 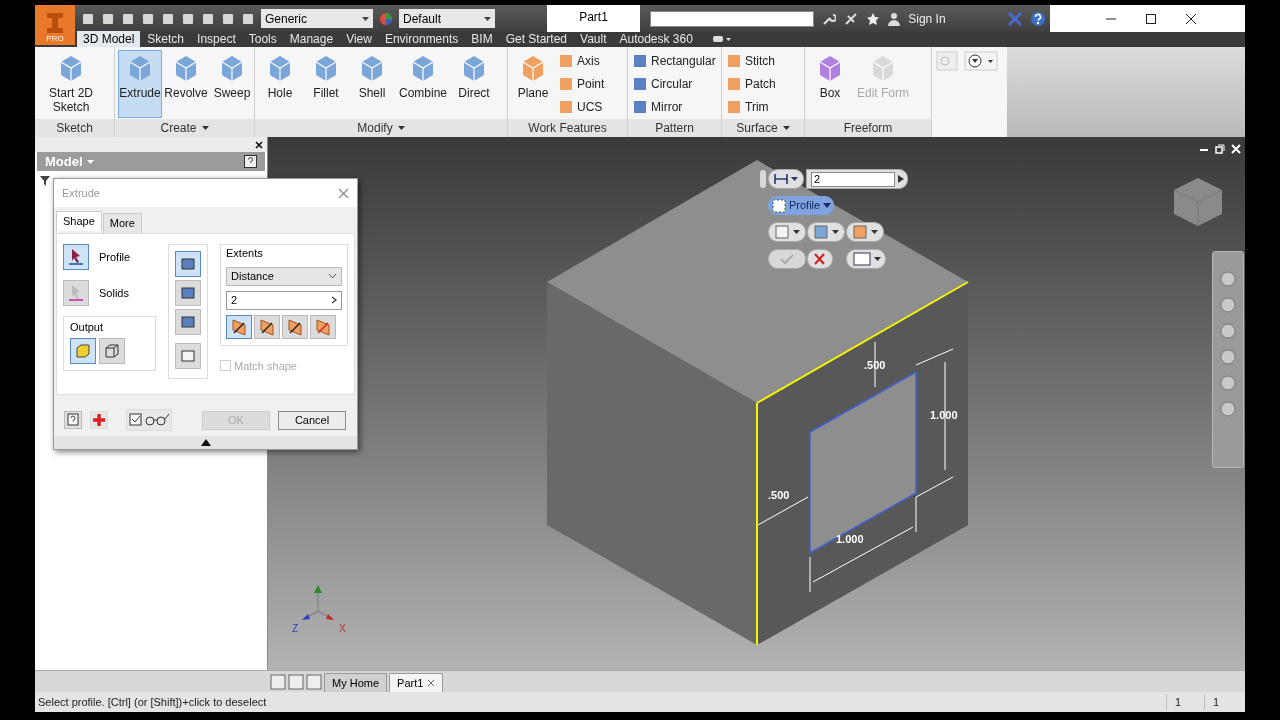 I want to click on play-icon, so click(x=901, y=179).